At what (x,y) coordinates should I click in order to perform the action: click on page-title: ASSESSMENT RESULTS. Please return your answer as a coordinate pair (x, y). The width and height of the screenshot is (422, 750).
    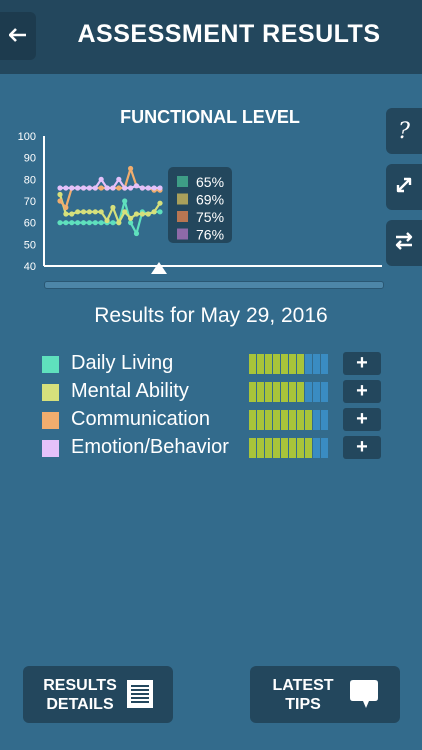
    Looking at the image, I should click on (229, 34).